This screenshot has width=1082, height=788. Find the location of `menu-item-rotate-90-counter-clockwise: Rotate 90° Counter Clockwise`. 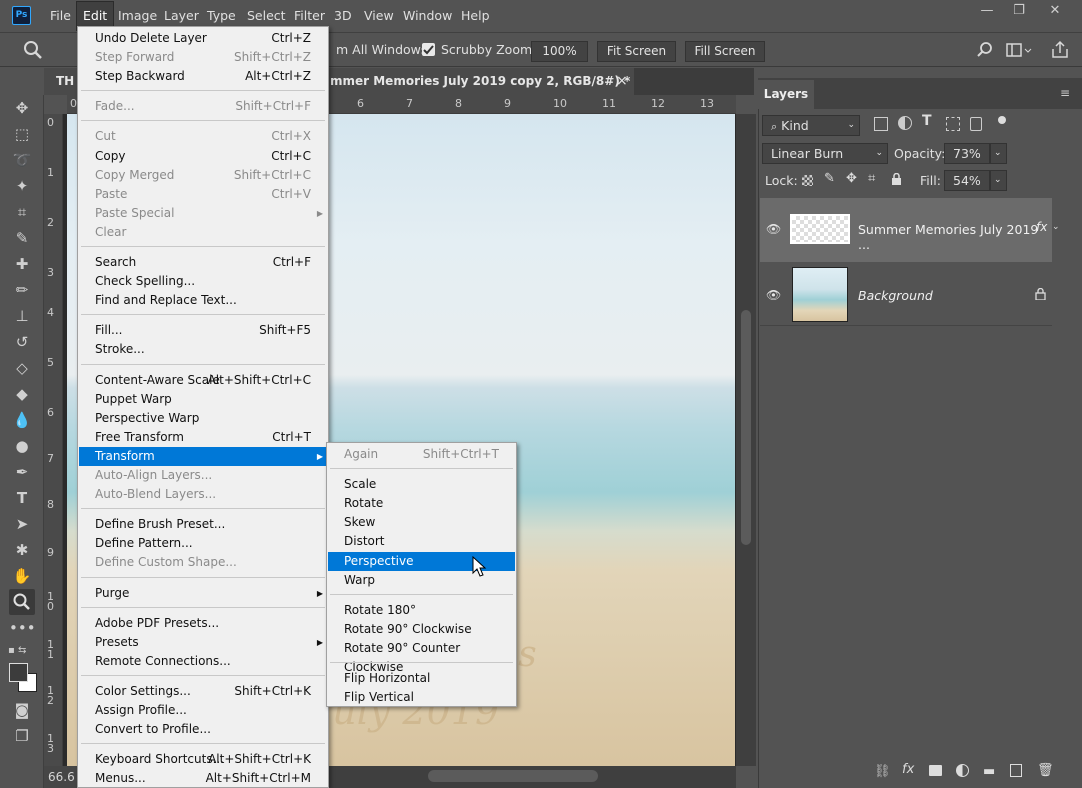

menu-item-rotate-90-counter-clockwise: Rotate 90° Counter Clockwise is located at coordinates (421, 656).